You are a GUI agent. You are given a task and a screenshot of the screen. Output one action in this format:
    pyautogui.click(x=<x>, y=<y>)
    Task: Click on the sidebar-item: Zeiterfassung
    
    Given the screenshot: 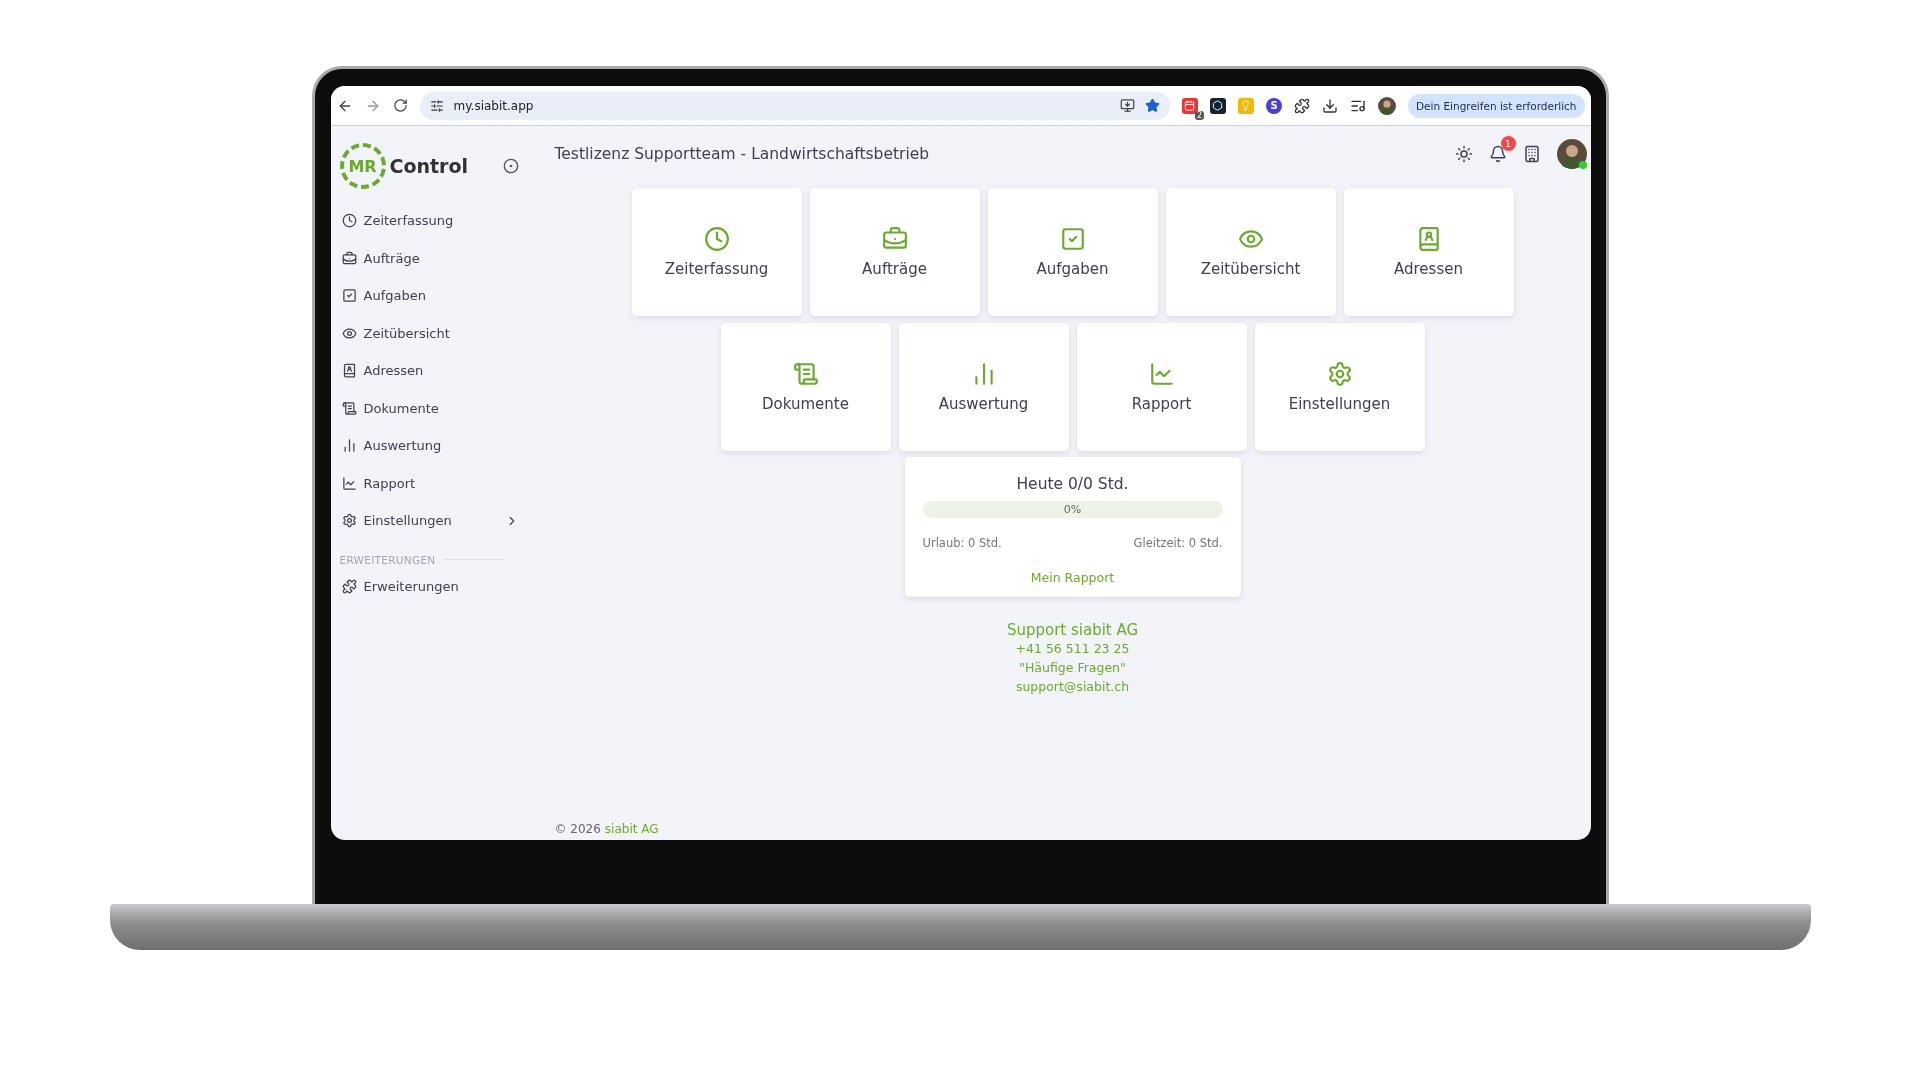 What is the action you would take?
    pyautogui.click(x=429, y=221)
    